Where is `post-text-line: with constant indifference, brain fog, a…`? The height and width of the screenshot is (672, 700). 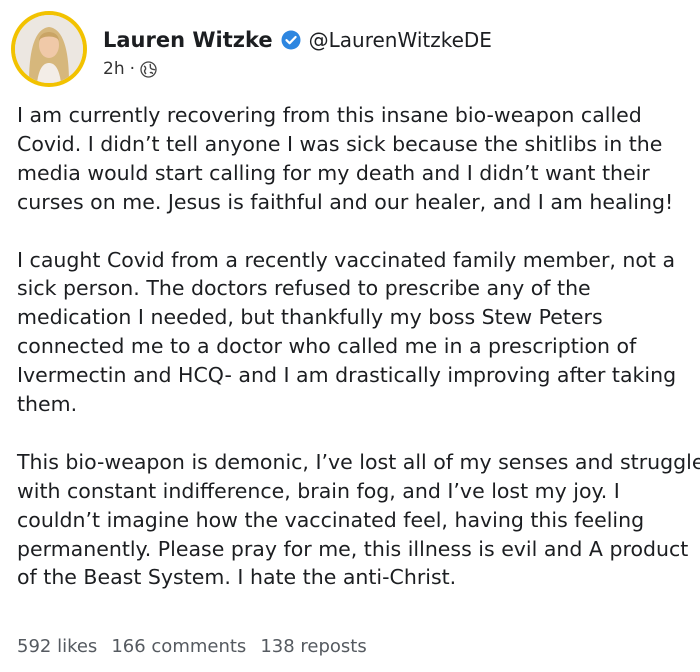 post-text-line: with constant indifference, brain fog, a… is located at coordinates (318, 490).